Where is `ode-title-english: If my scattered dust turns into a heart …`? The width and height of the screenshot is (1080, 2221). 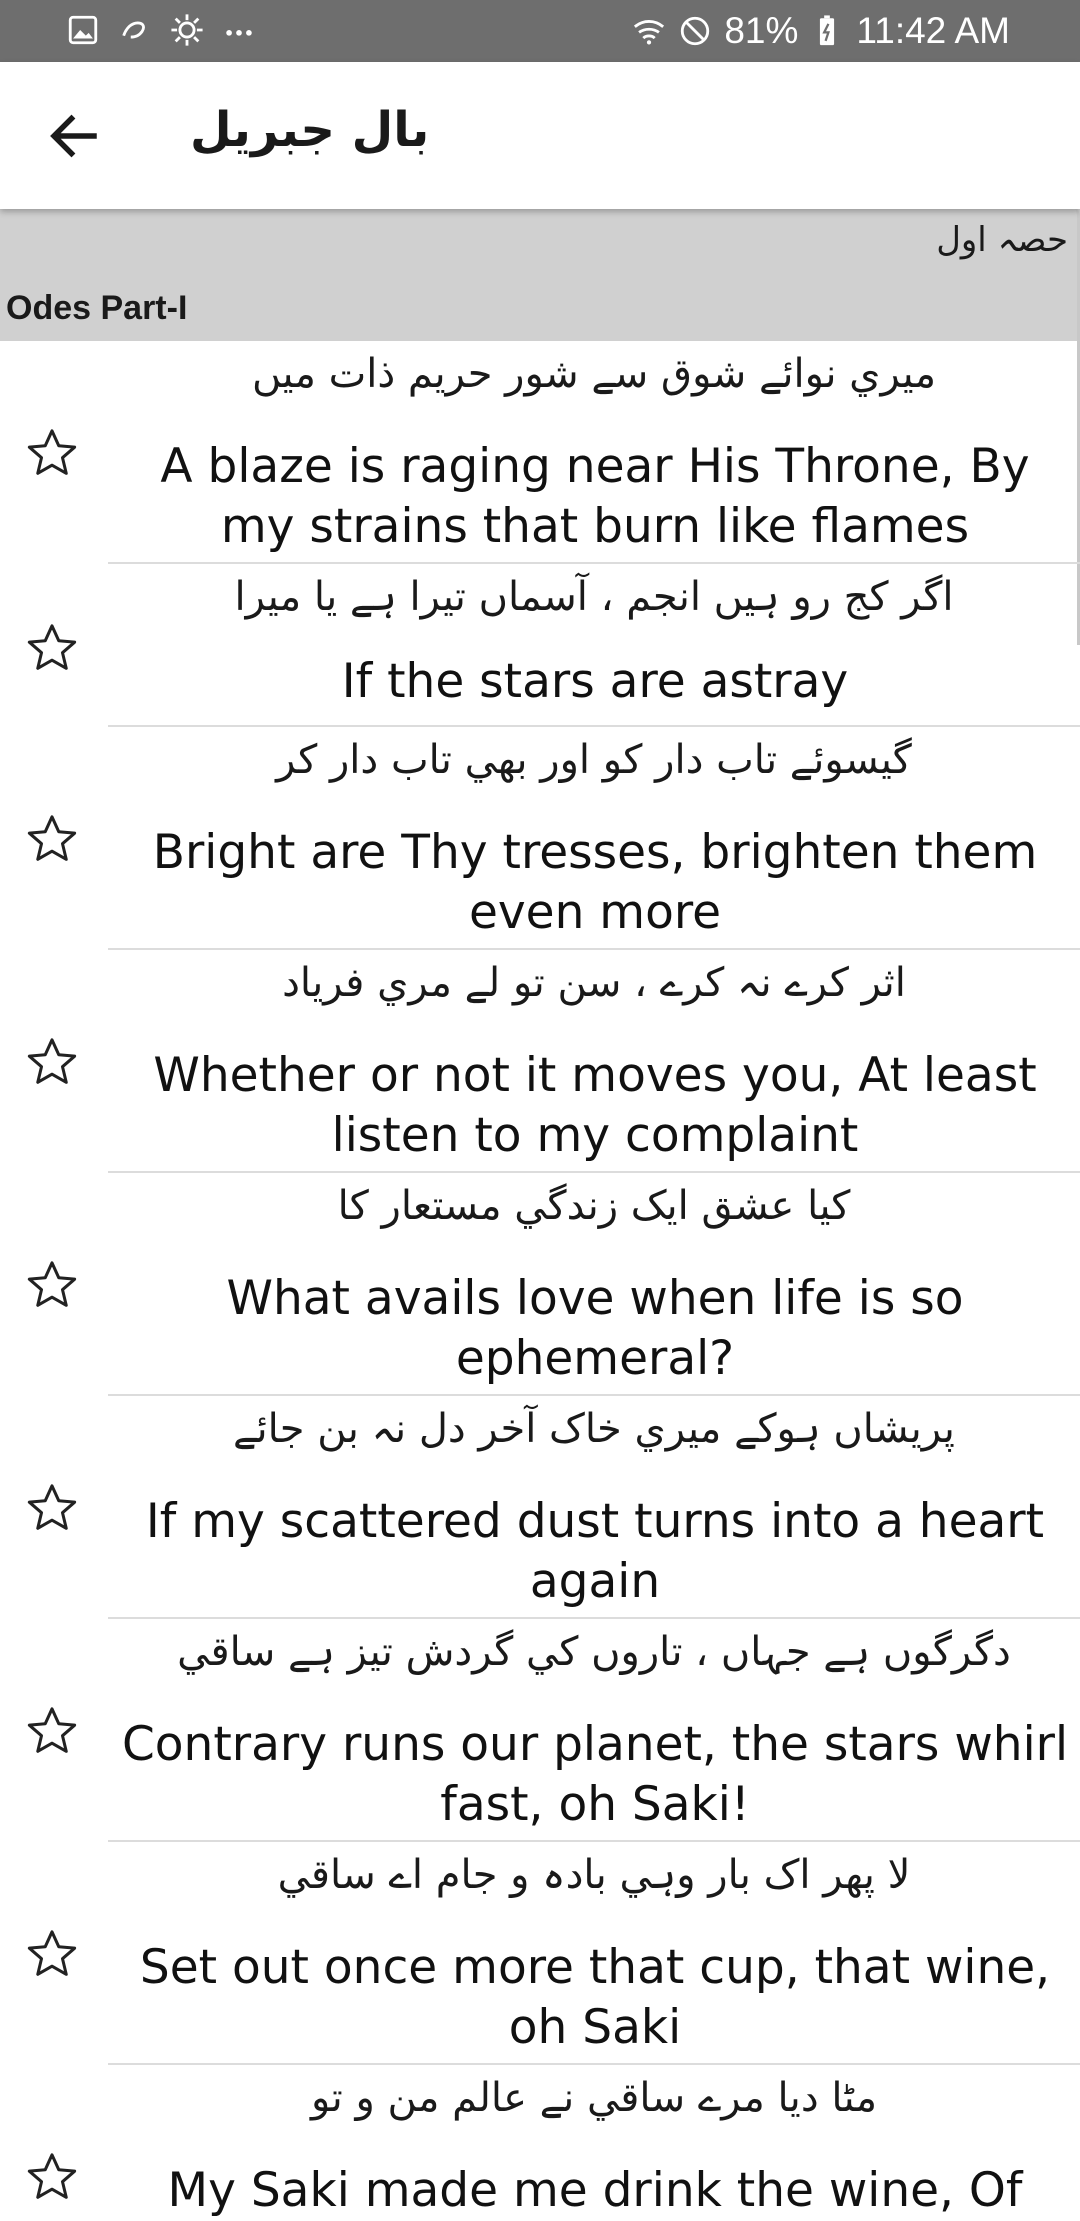 ode-title-english: If my scattered dust turns into a heart … is located at coordinates (595, 1551).